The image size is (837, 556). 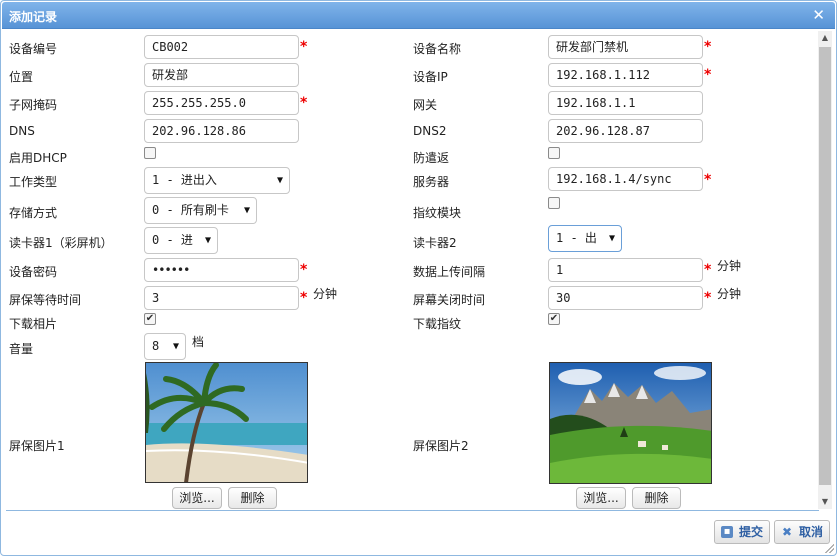 What do you see at coordinates (150, 319) in the screenshot?
I see `download-photo-checkbox: ✔` at bounding box center [150, 319].